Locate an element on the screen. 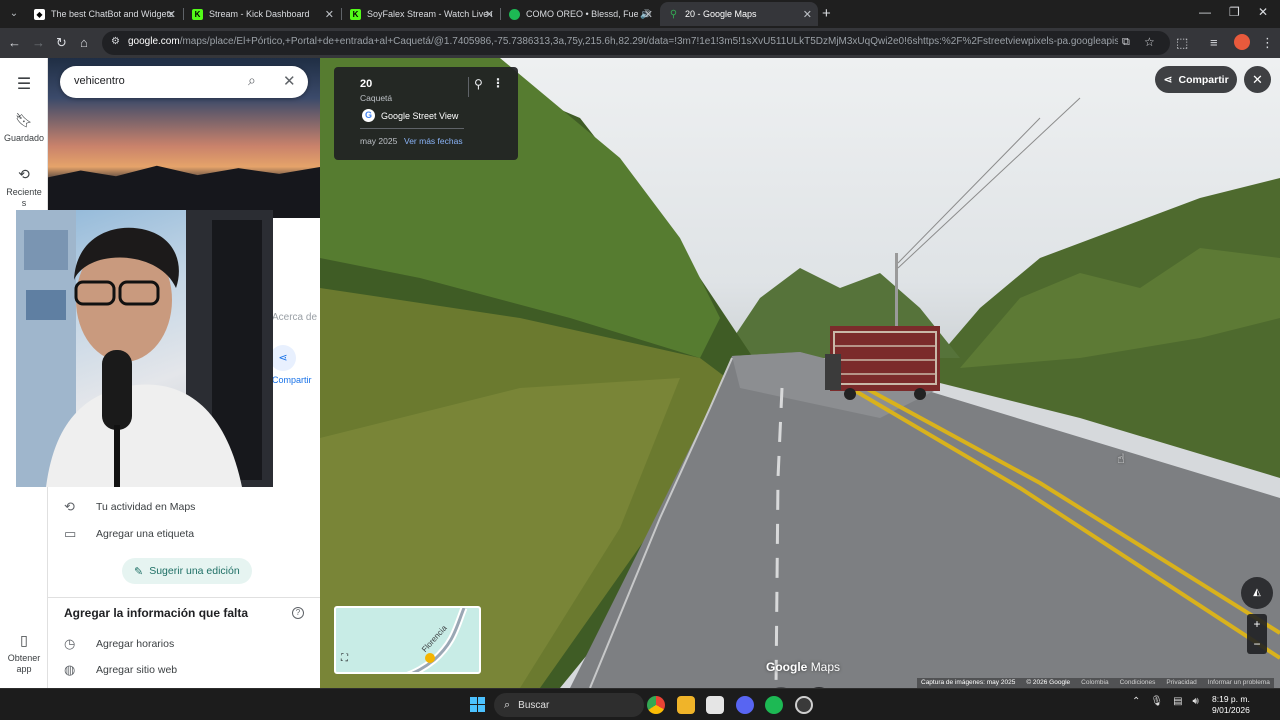 The image size is (1280, 720). rail-item-get-app: ▯ Obtener app is located at coordinates (24, 653).